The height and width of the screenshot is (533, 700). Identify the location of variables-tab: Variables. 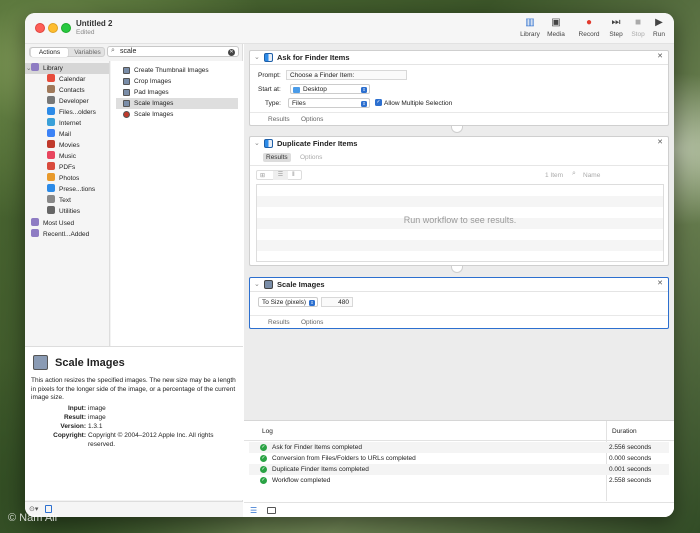
(87, 52).